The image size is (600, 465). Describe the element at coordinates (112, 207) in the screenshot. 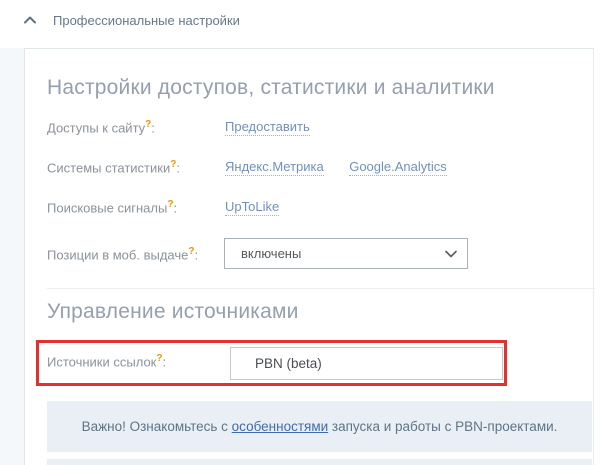

I see `label-search-signals: Поисковые сигналы?:` at that location.